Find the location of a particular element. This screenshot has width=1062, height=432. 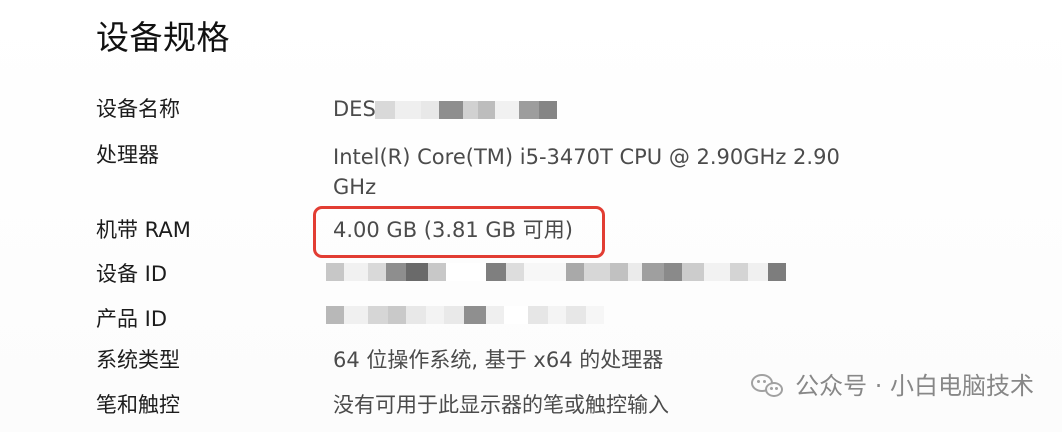

product-id-redacted-pixels is located at coordinates (465, 315).